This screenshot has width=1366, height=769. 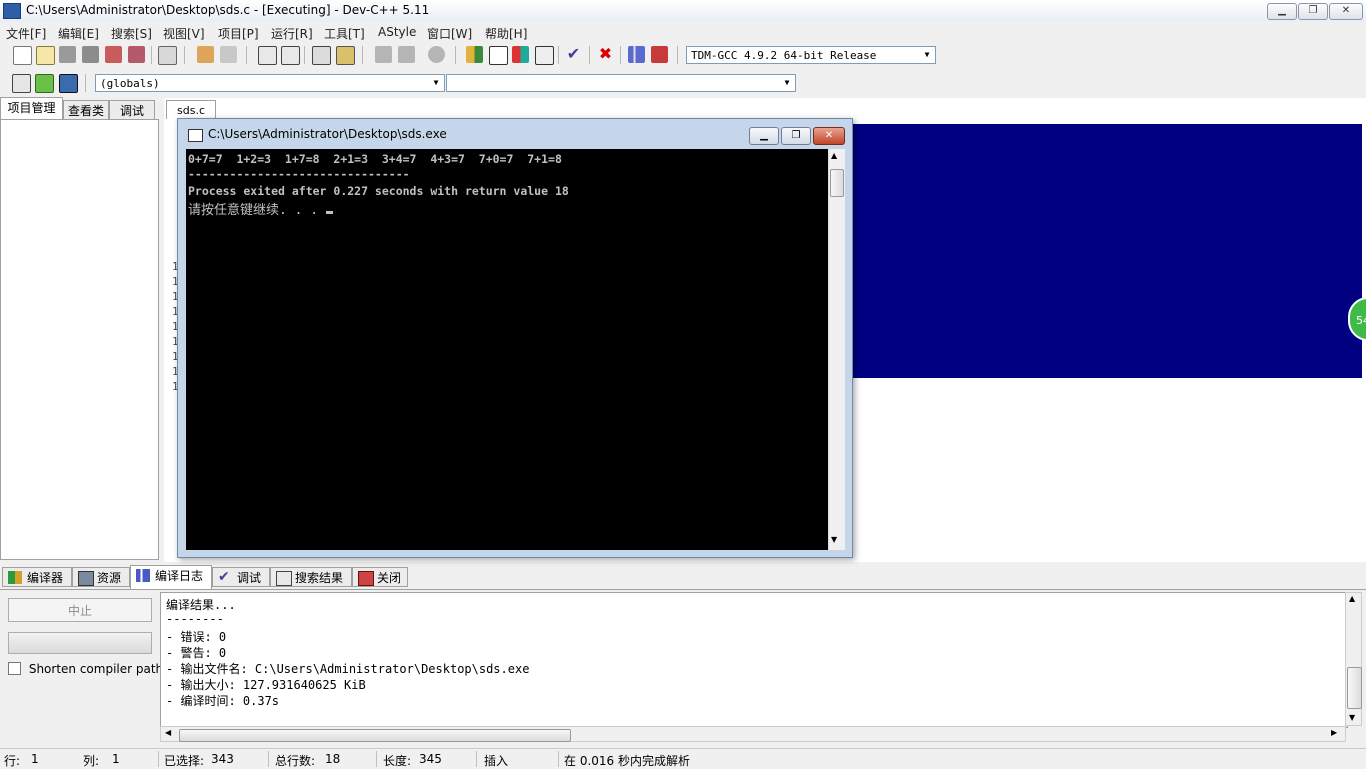 What do you see at coordinates (430, 759) in the screenshot?
I see `status-length: 345` at bounding box center [430, 759].